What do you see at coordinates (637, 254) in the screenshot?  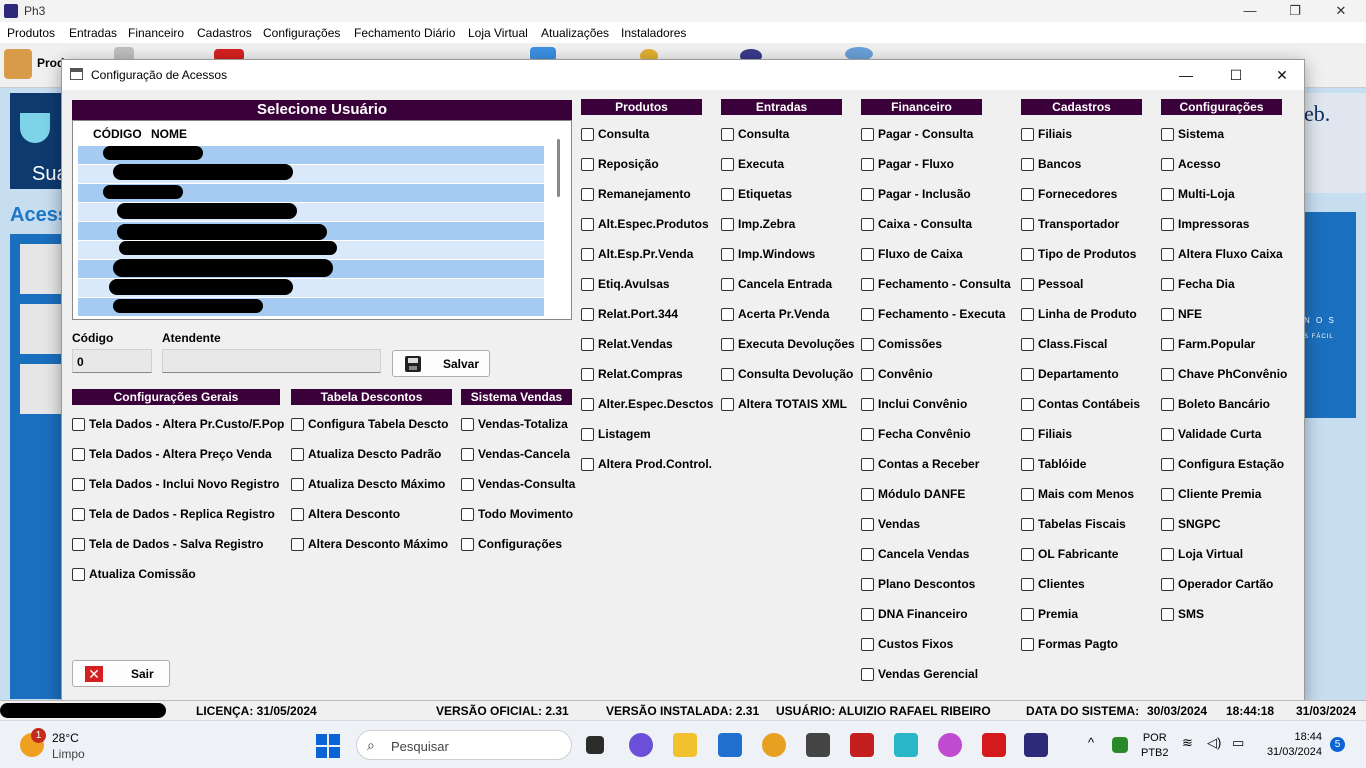 I see `checkbox-produtos-4: Alt.Esp.Pr.Venda` at bounding box center [637, 254].